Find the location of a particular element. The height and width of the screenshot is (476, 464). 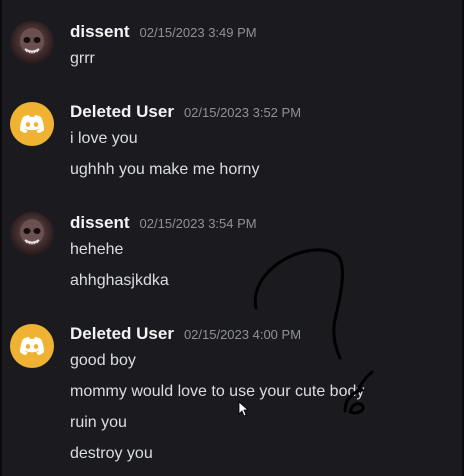

mouse-cursor-icon is located at coordinates (244, 409).